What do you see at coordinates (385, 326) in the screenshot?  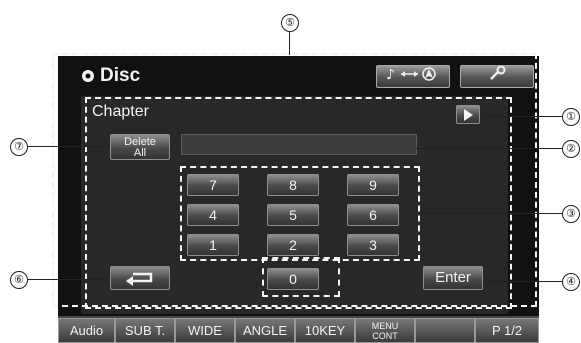 I see `tab-menu-control-line1: MENU` at bounding box center [385, 326].